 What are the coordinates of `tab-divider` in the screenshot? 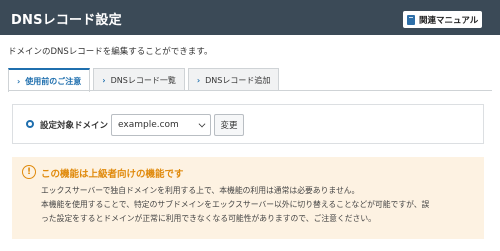 It's located at (250, 90).